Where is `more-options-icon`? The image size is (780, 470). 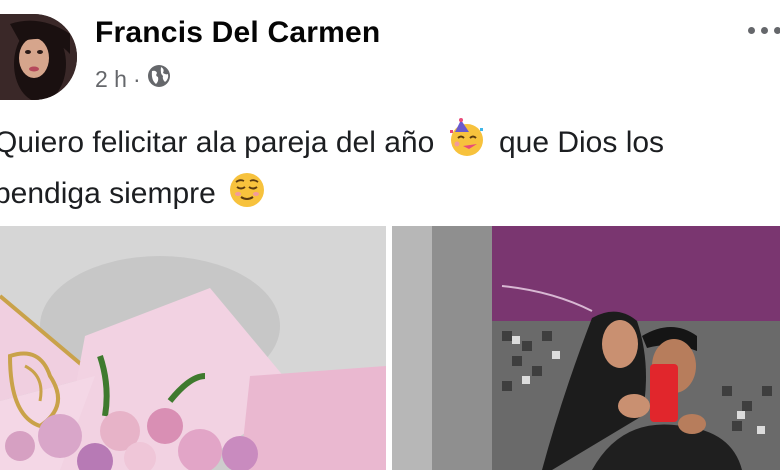
more-options-icon is located at coordinates (763, 30).